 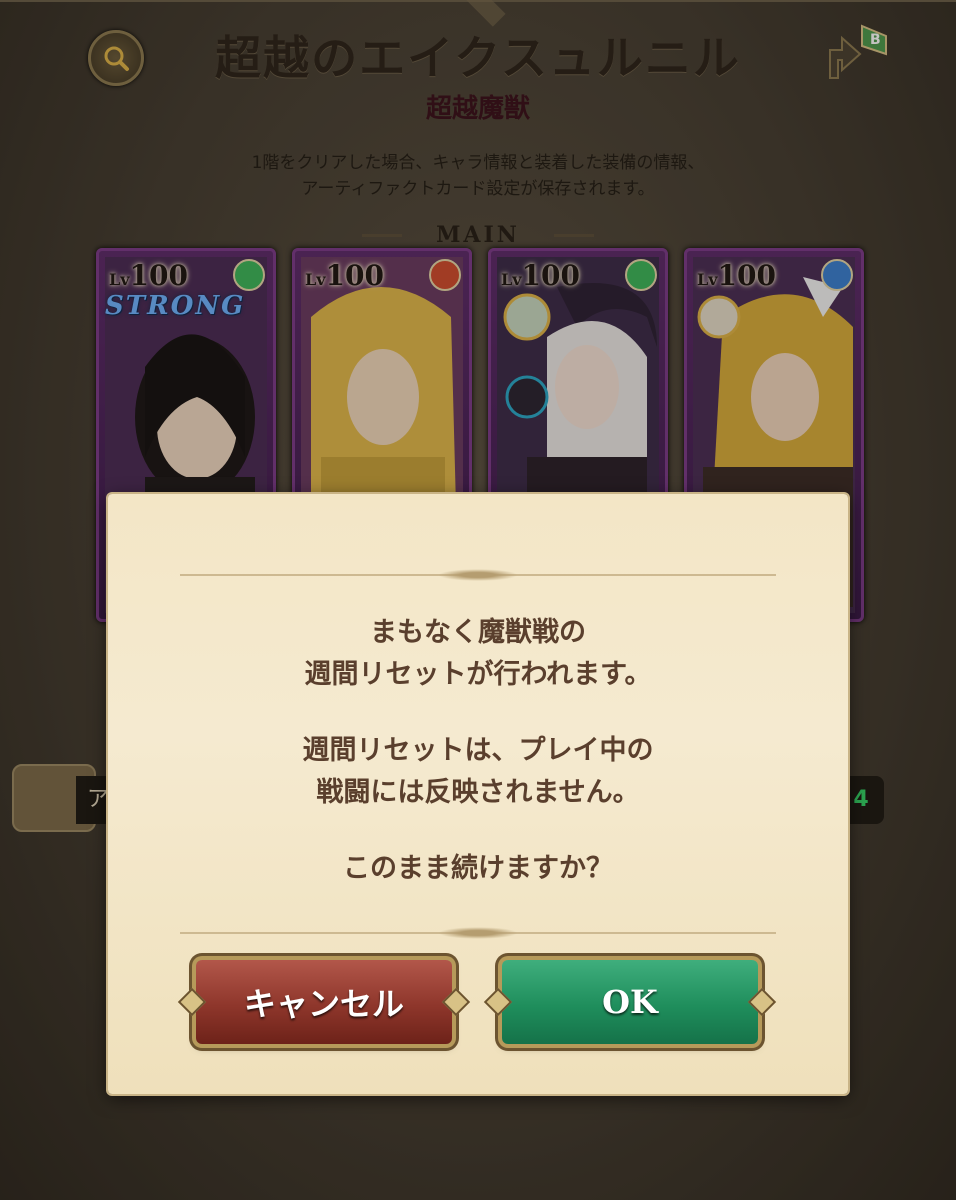 I want to click on message-line-3: 週間リセットは、プレイ中の, so click(x=478, y=750).